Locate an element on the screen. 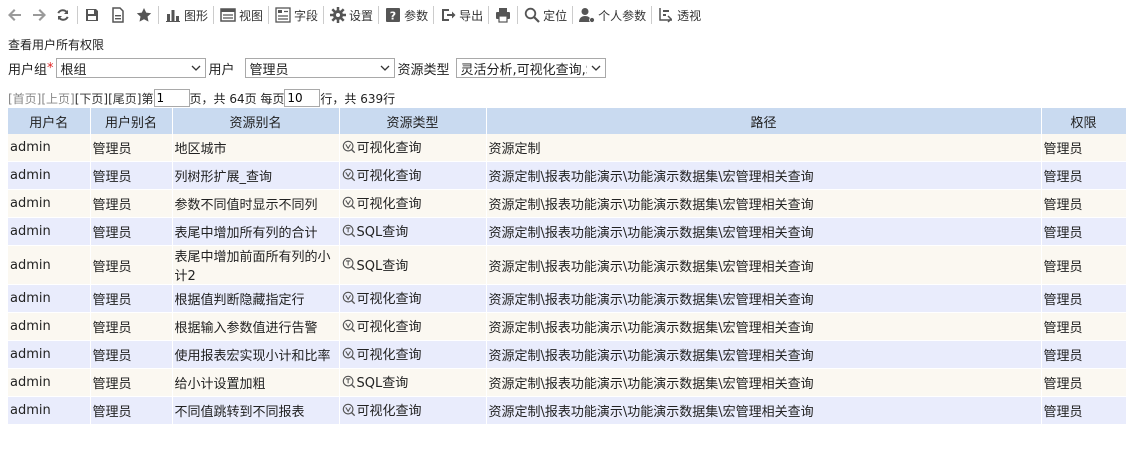 This screenshot has height=472, width=1145. question-icon: ? is located at coordinates (393, 15).